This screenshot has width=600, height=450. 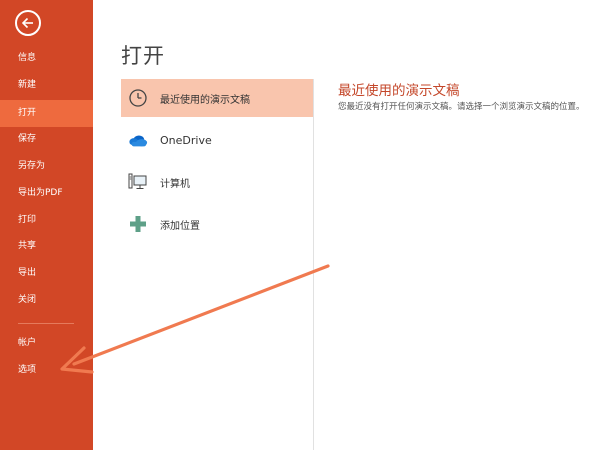 What do you see at coordinates (461, 107) in the screenshot?
I see `recent-empty-message: 您最近没有打开任何演示文稿。请选择一个浏览演示文稿的位置。` at bounding box center [461, 107].